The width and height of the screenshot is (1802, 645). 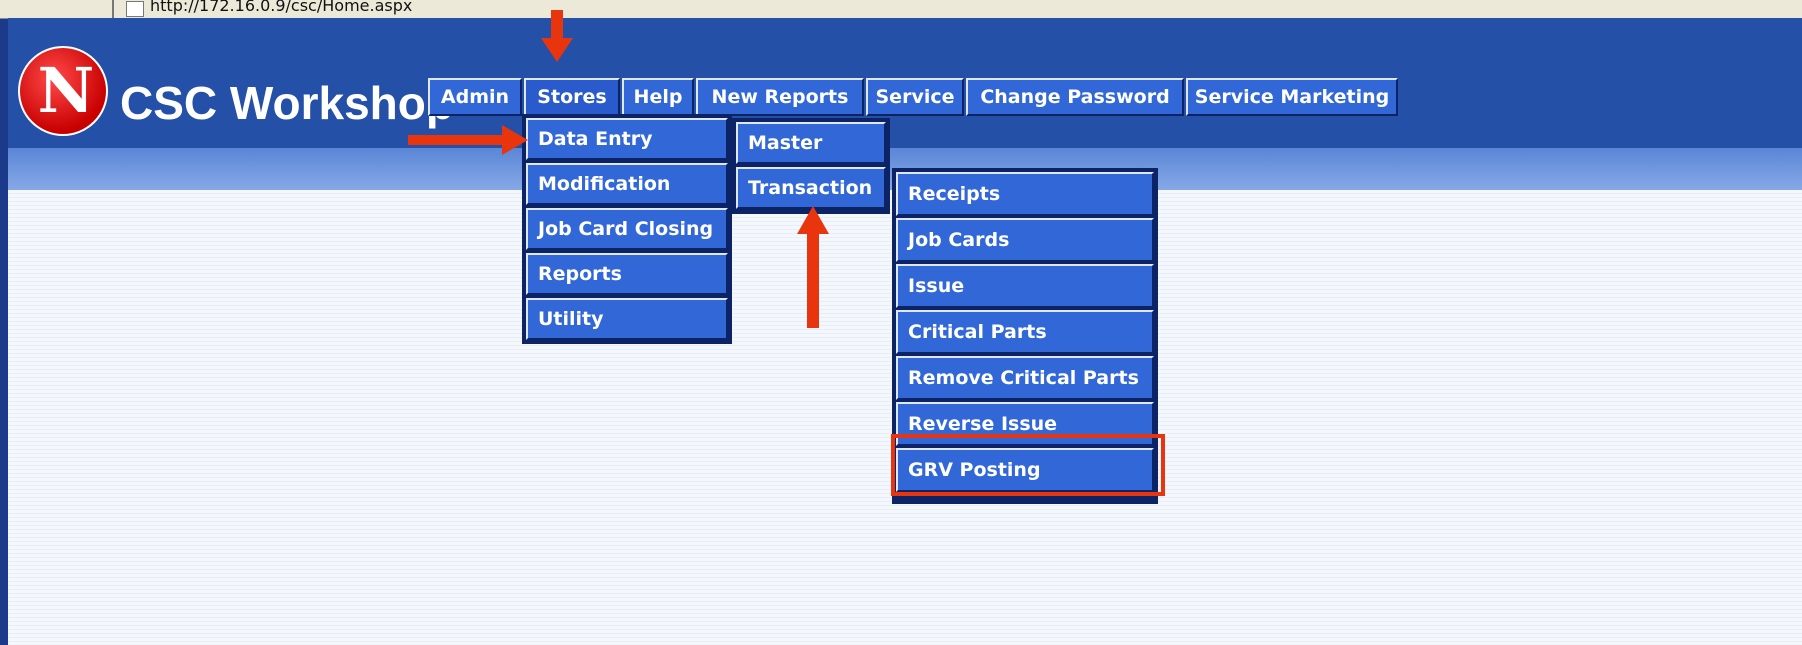 What do you see at coordinates (1075, 97) in the screenshot?
I see `tab-change-password: Change Password` at bounding box center [1075, 97].